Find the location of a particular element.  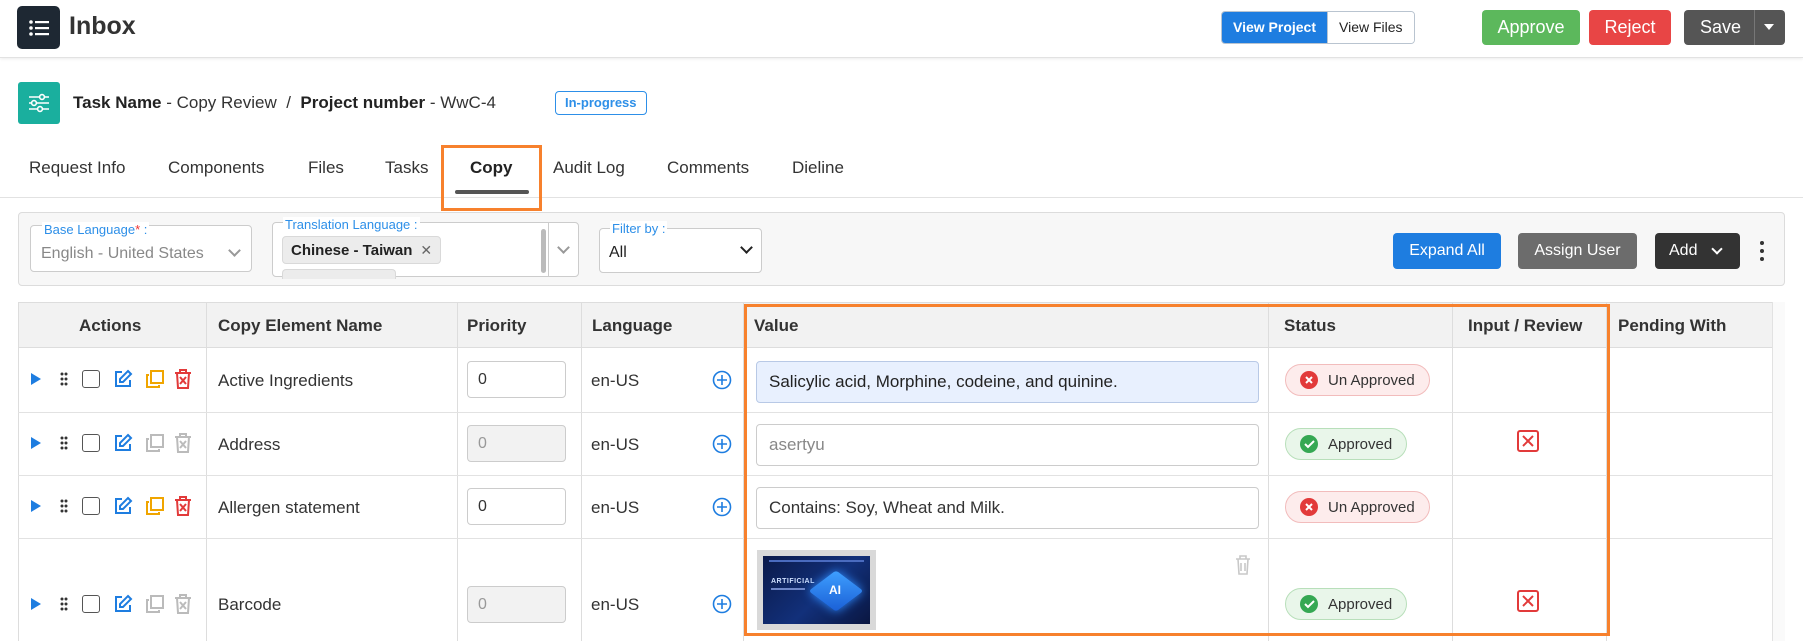

assign-user-button: Assign User is located at coordinates (1577, 251).